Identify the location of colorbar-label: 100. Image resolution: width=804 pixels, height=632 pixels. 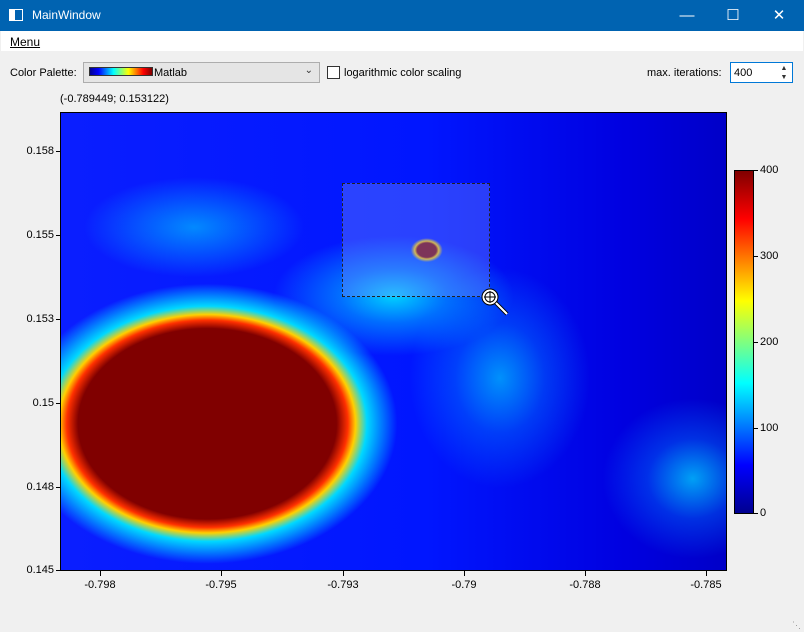
(769, 428).